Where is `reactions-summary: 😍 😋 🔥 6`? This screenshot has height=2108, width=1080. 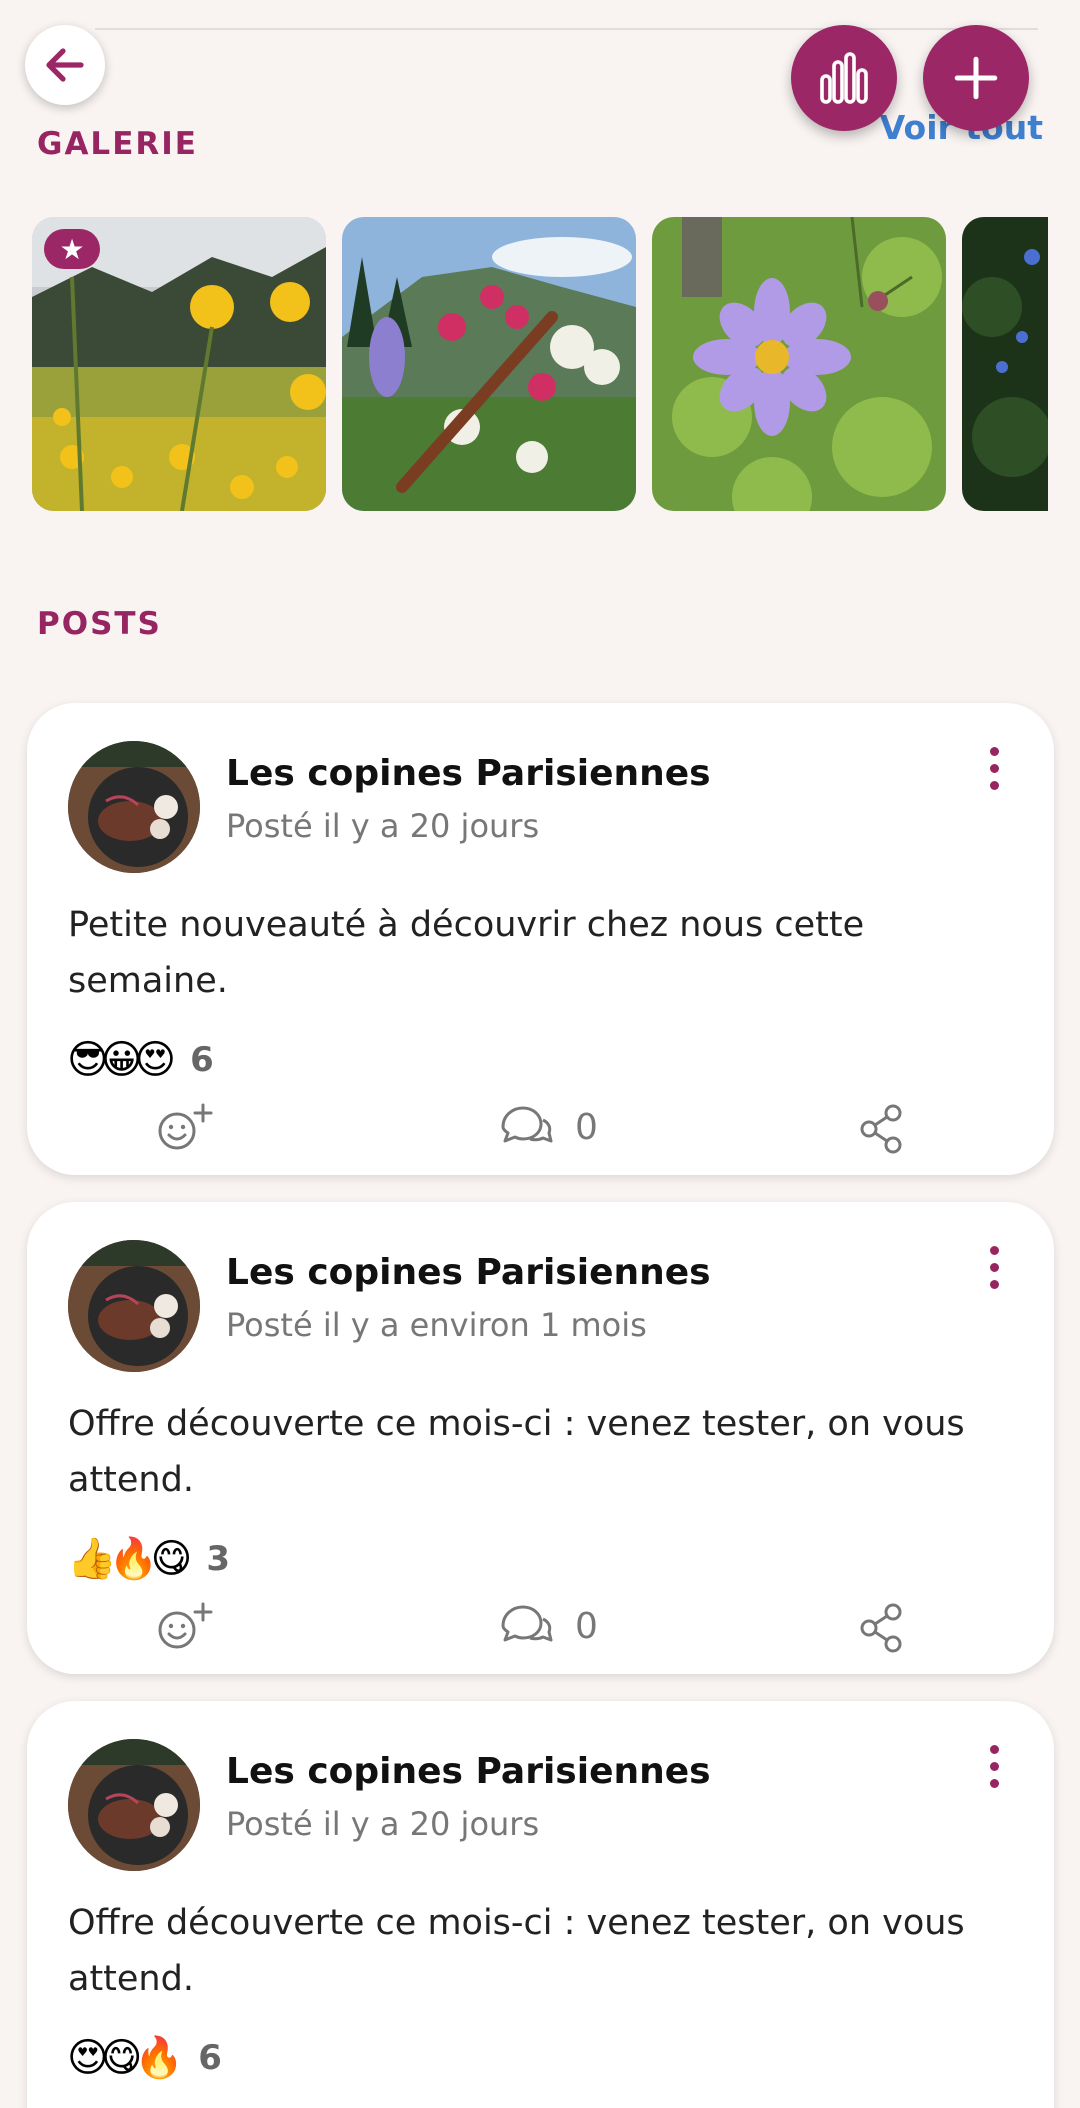 reactions-summary: 😍 😋 🔥 6 is located at coordinates (144, 2058).